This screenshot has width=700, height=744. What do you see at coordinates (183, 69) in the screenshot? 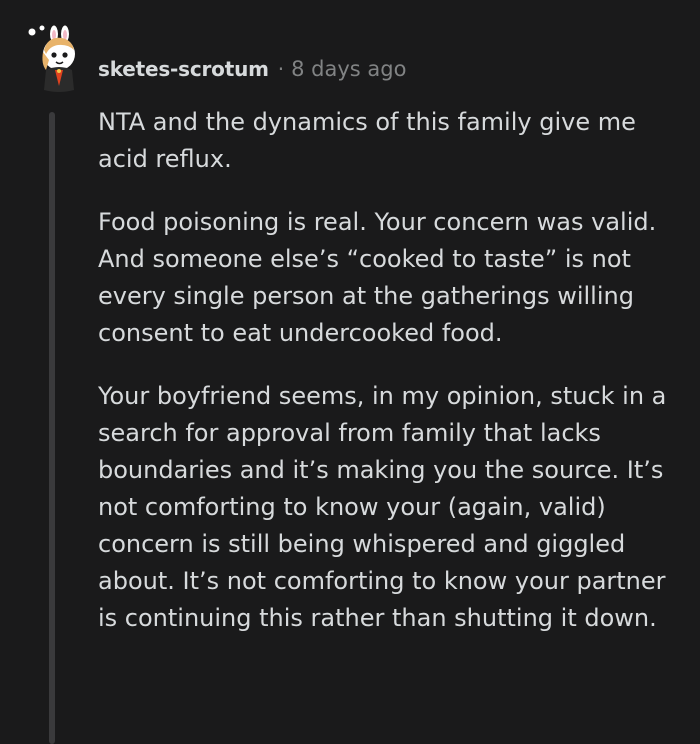
I see `comment-author: sketes-scrotum` at bounding box center [183, 69].